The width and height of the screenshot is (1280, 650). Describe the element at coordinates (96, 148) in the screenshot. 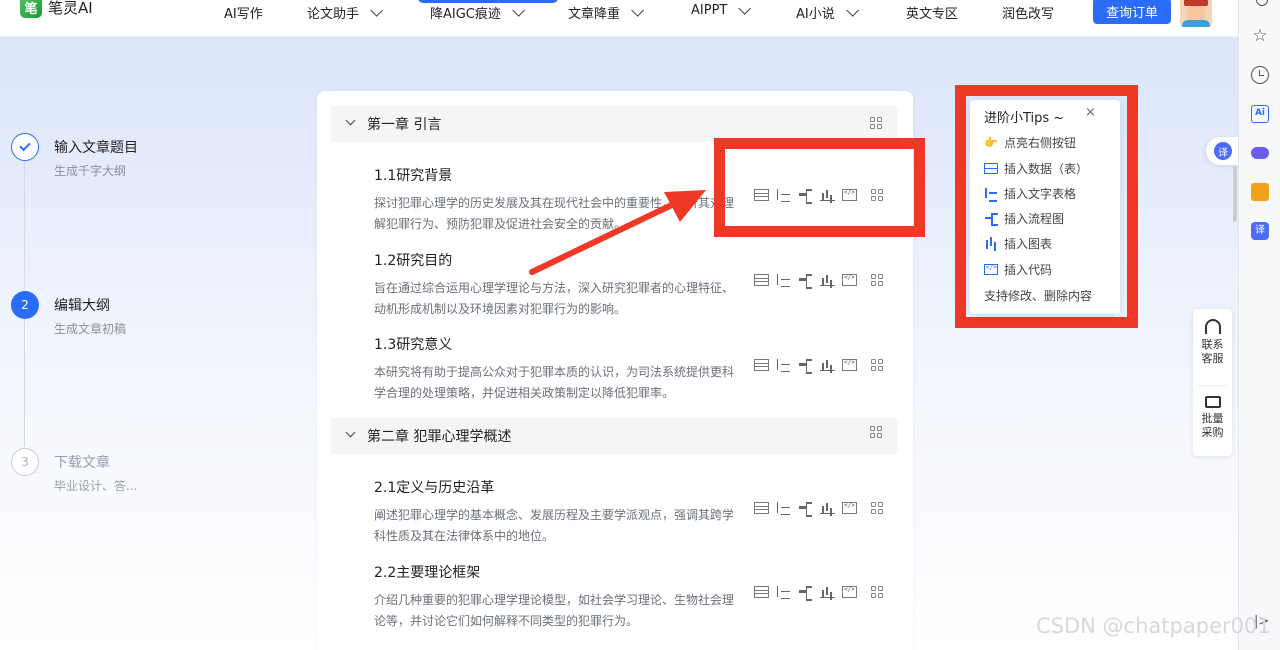

I see `step-title: 输入文章题目` at that location.